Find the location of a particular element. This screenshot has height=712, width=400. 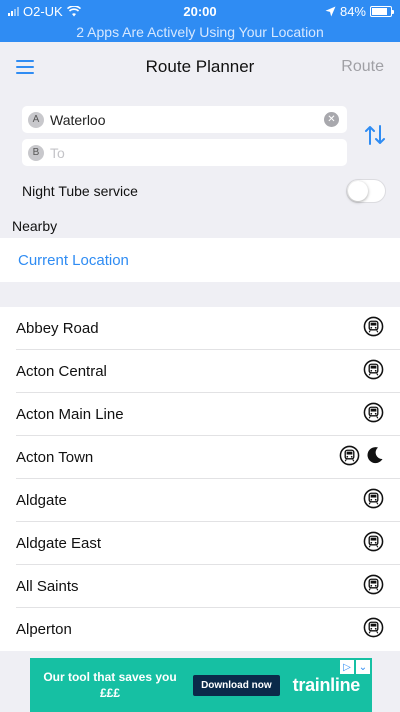

night-tube-toggle is located at coordinates (366, 191).